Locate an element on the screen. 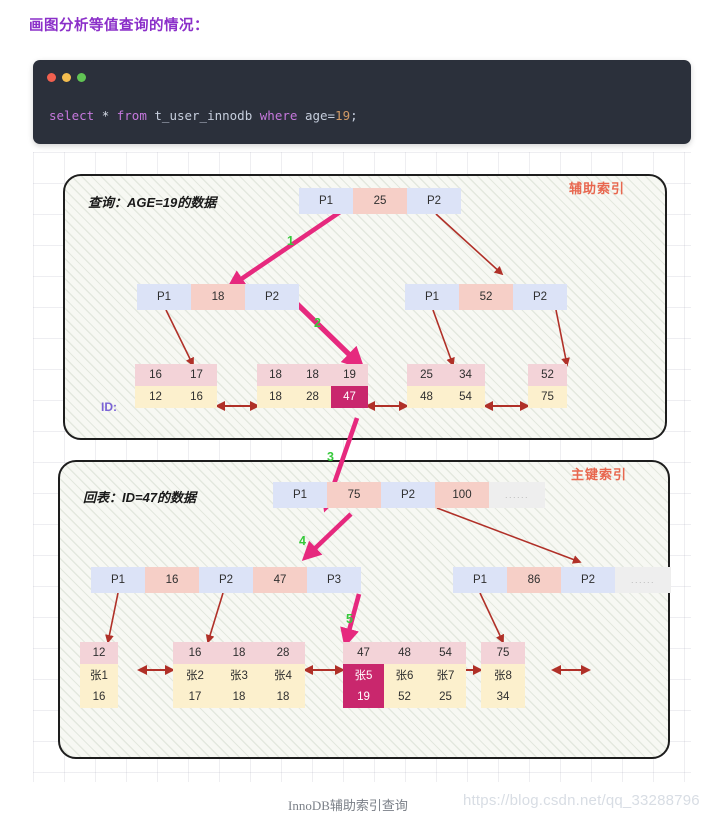  leaf-id-cell-highlighted: 47 is located at coordinates (349, 397).